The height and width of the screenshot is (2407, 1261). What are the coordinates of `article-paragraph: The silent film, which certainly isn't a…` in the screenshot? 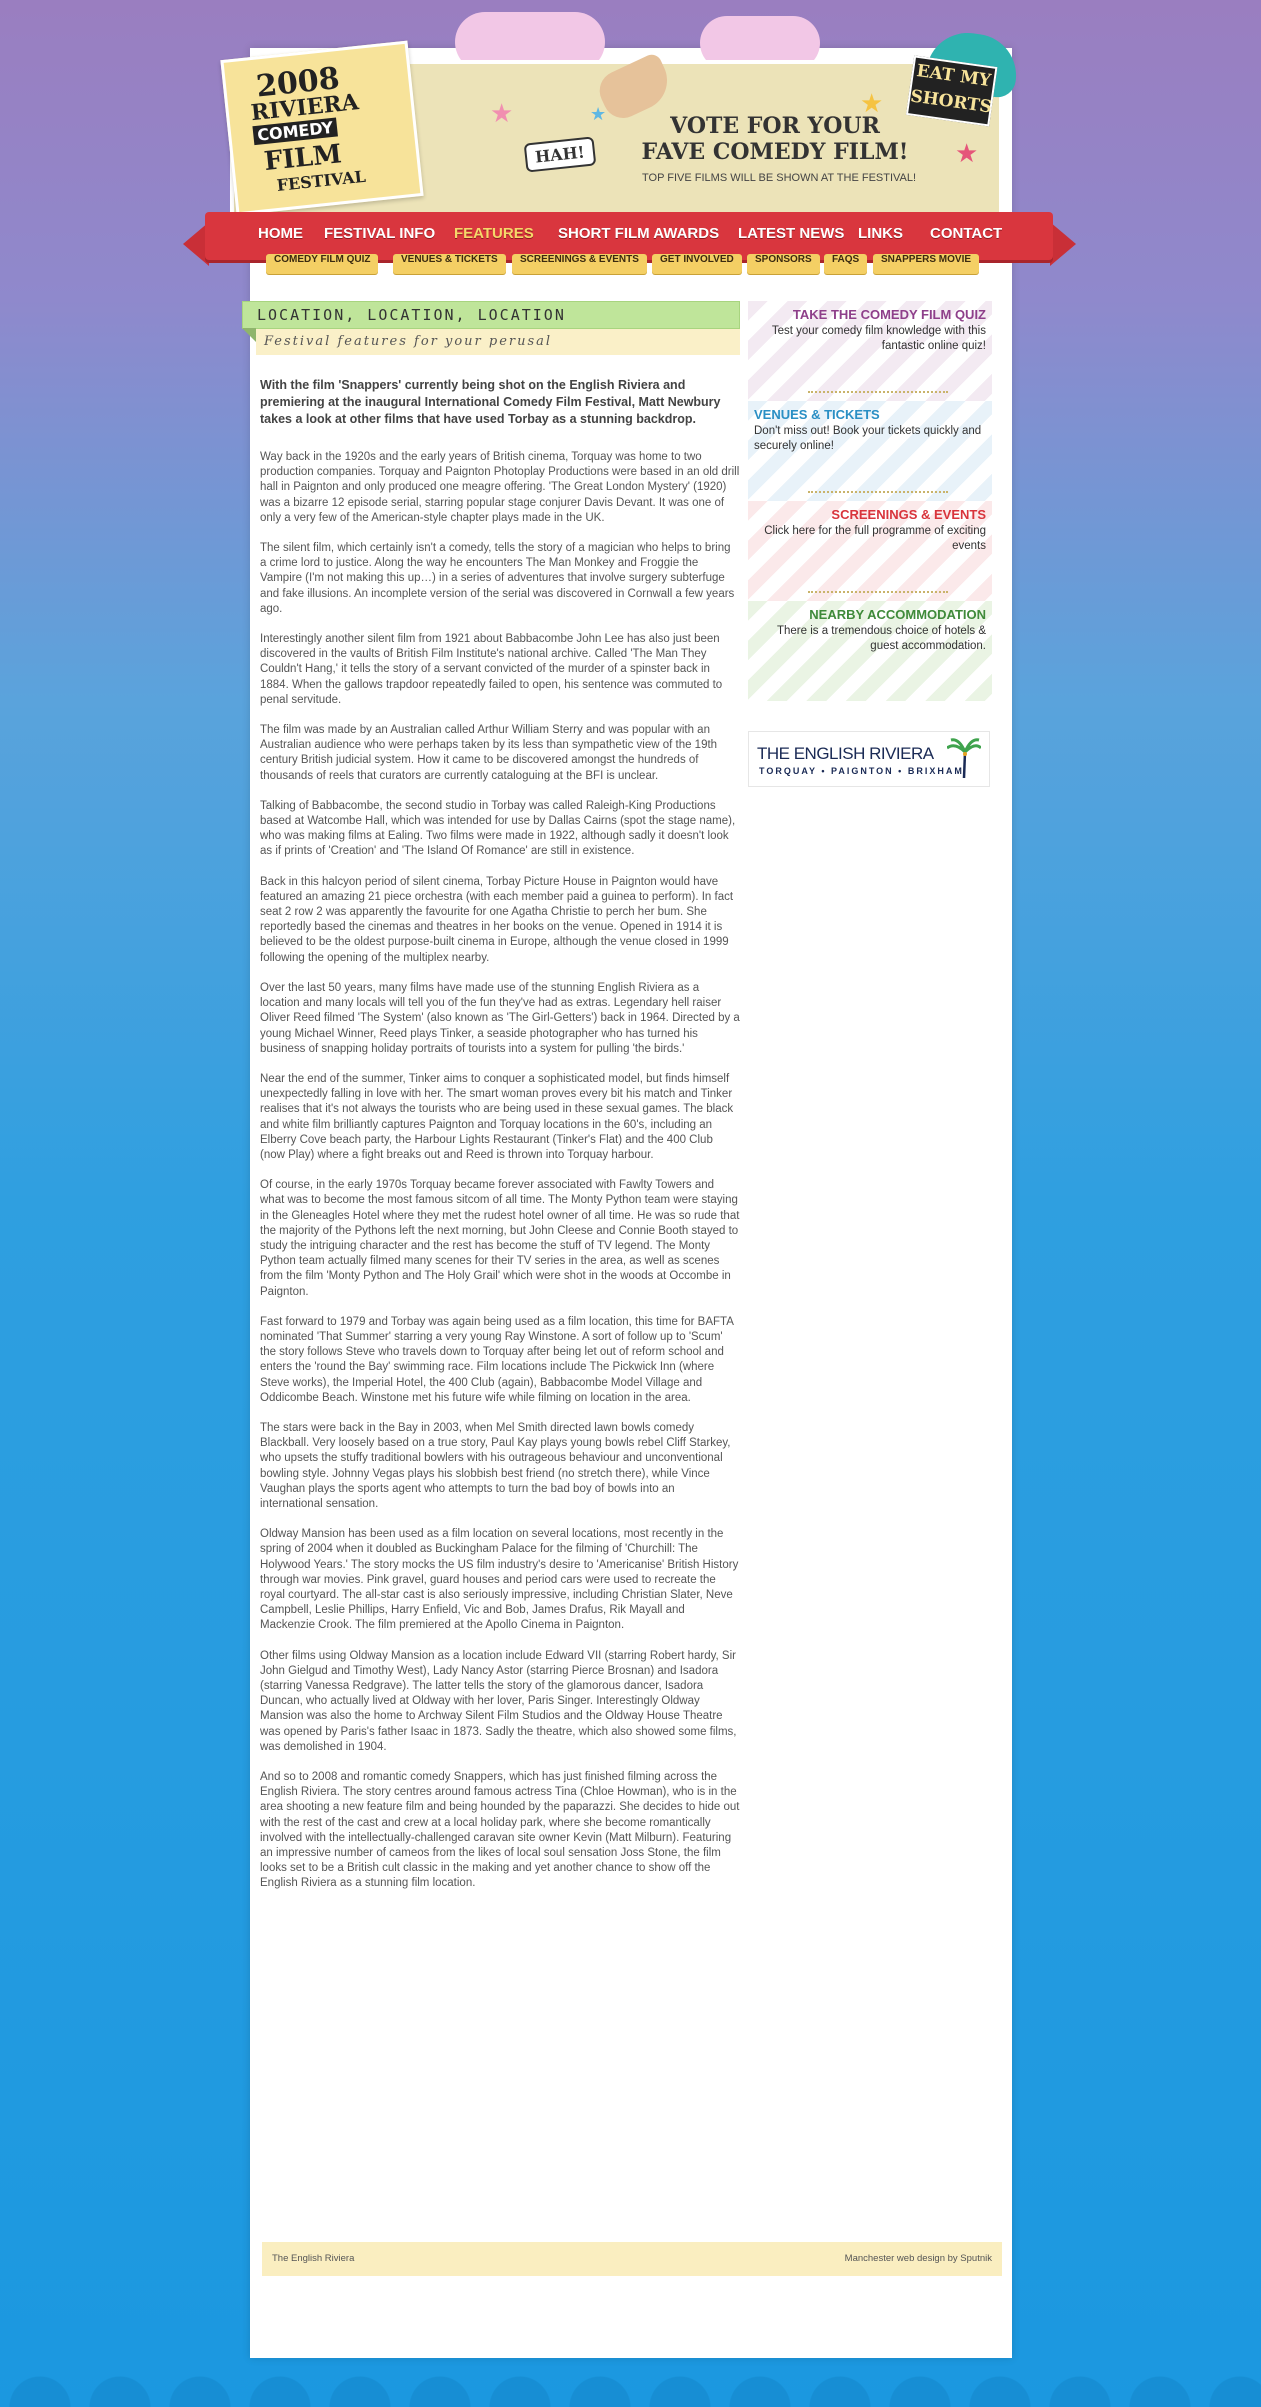 It's located at (497, 578).